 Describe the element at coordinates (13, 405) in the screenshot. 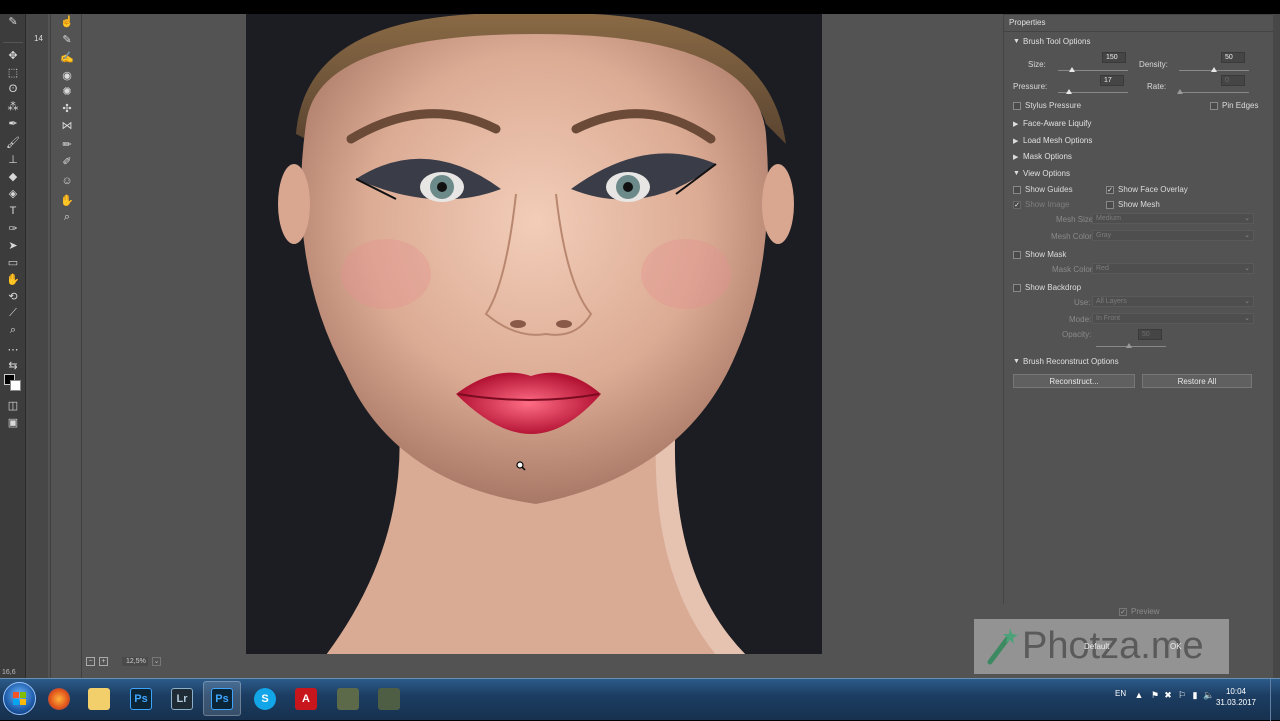

I see `quick-mask-icon: ◫` at that location.